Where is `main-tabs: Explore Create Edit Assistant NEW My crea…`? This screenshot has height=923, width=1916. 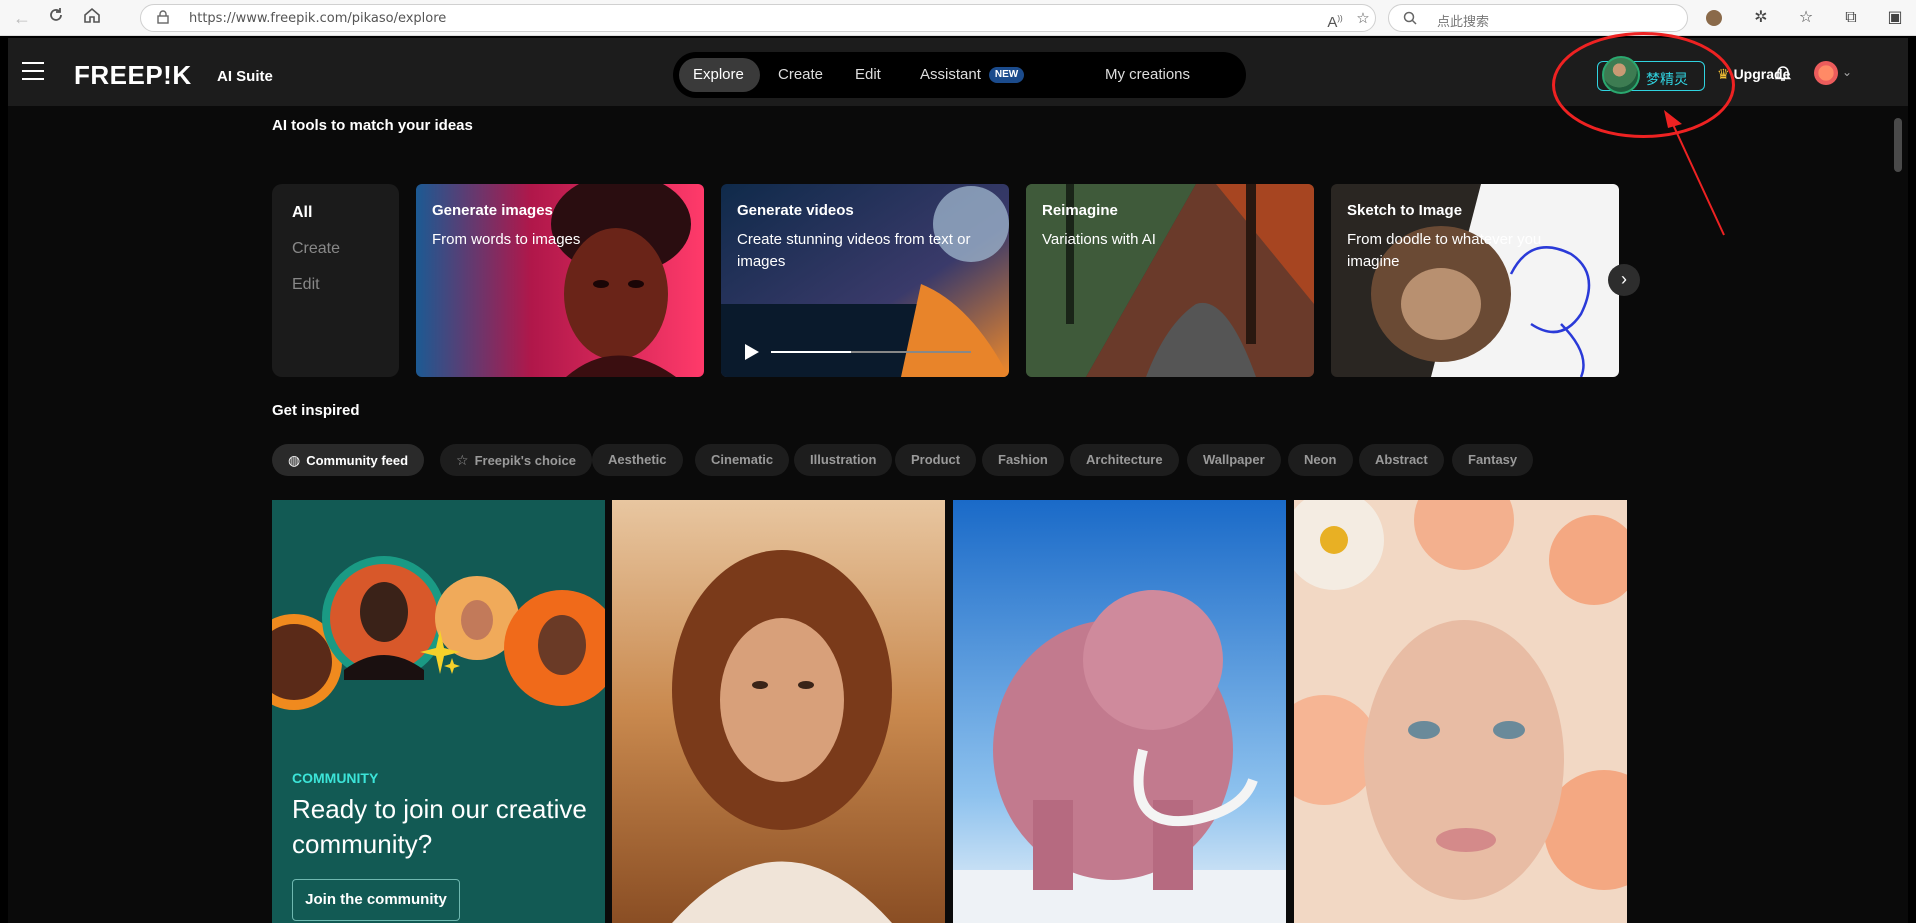 main-tabs: Explore Create Edit Assistant NEW My crea… is located at coordinates (959, 75).